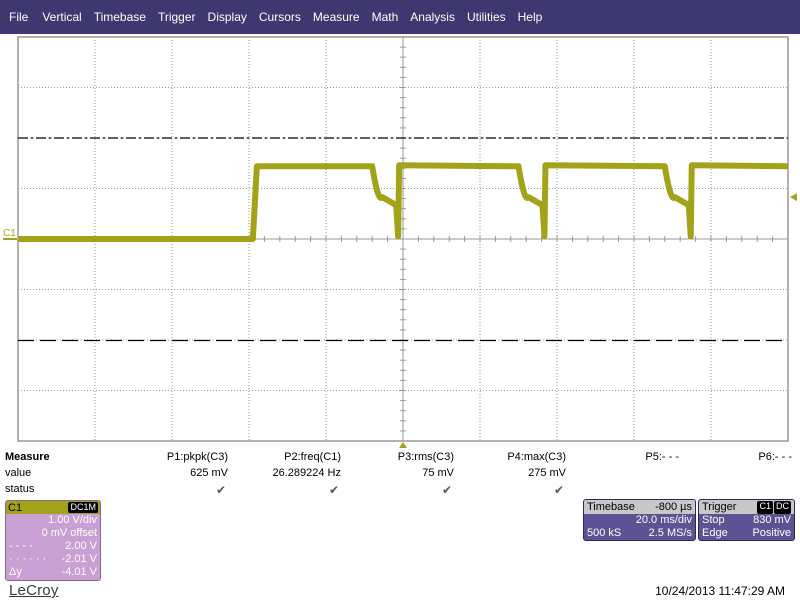 The width and height of the screenshot is (800, 600). Describe the element at coordinates (307, 473) in the screenshot. I see `param-p2-value: 26.289224 Hz` at that location.